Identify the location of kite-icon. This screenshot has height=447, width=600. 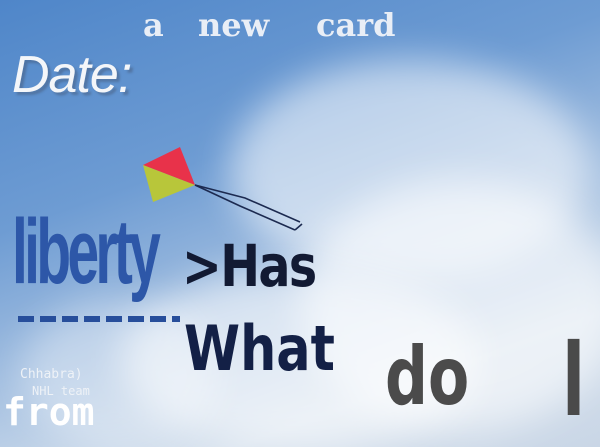
(223, 189).